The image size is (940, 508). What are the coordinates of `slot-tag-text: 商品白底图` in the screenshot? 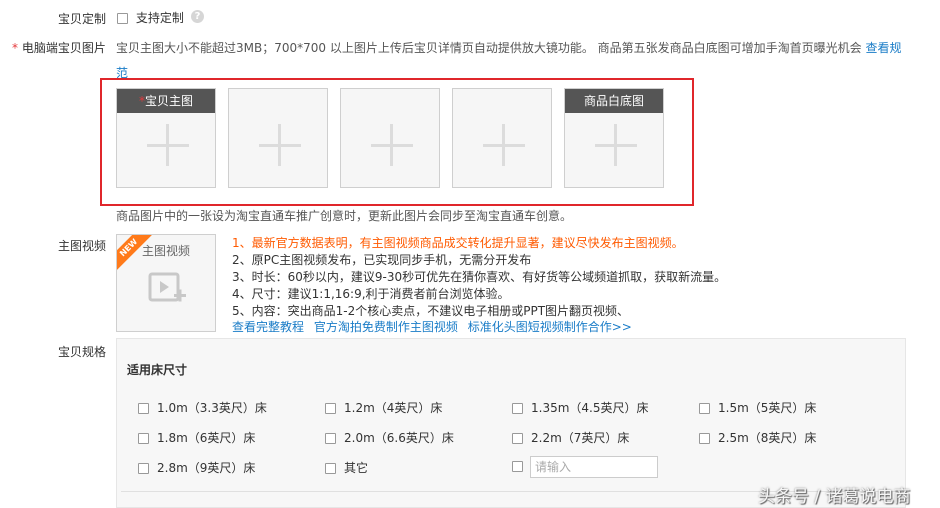 It's located at (613, 101).